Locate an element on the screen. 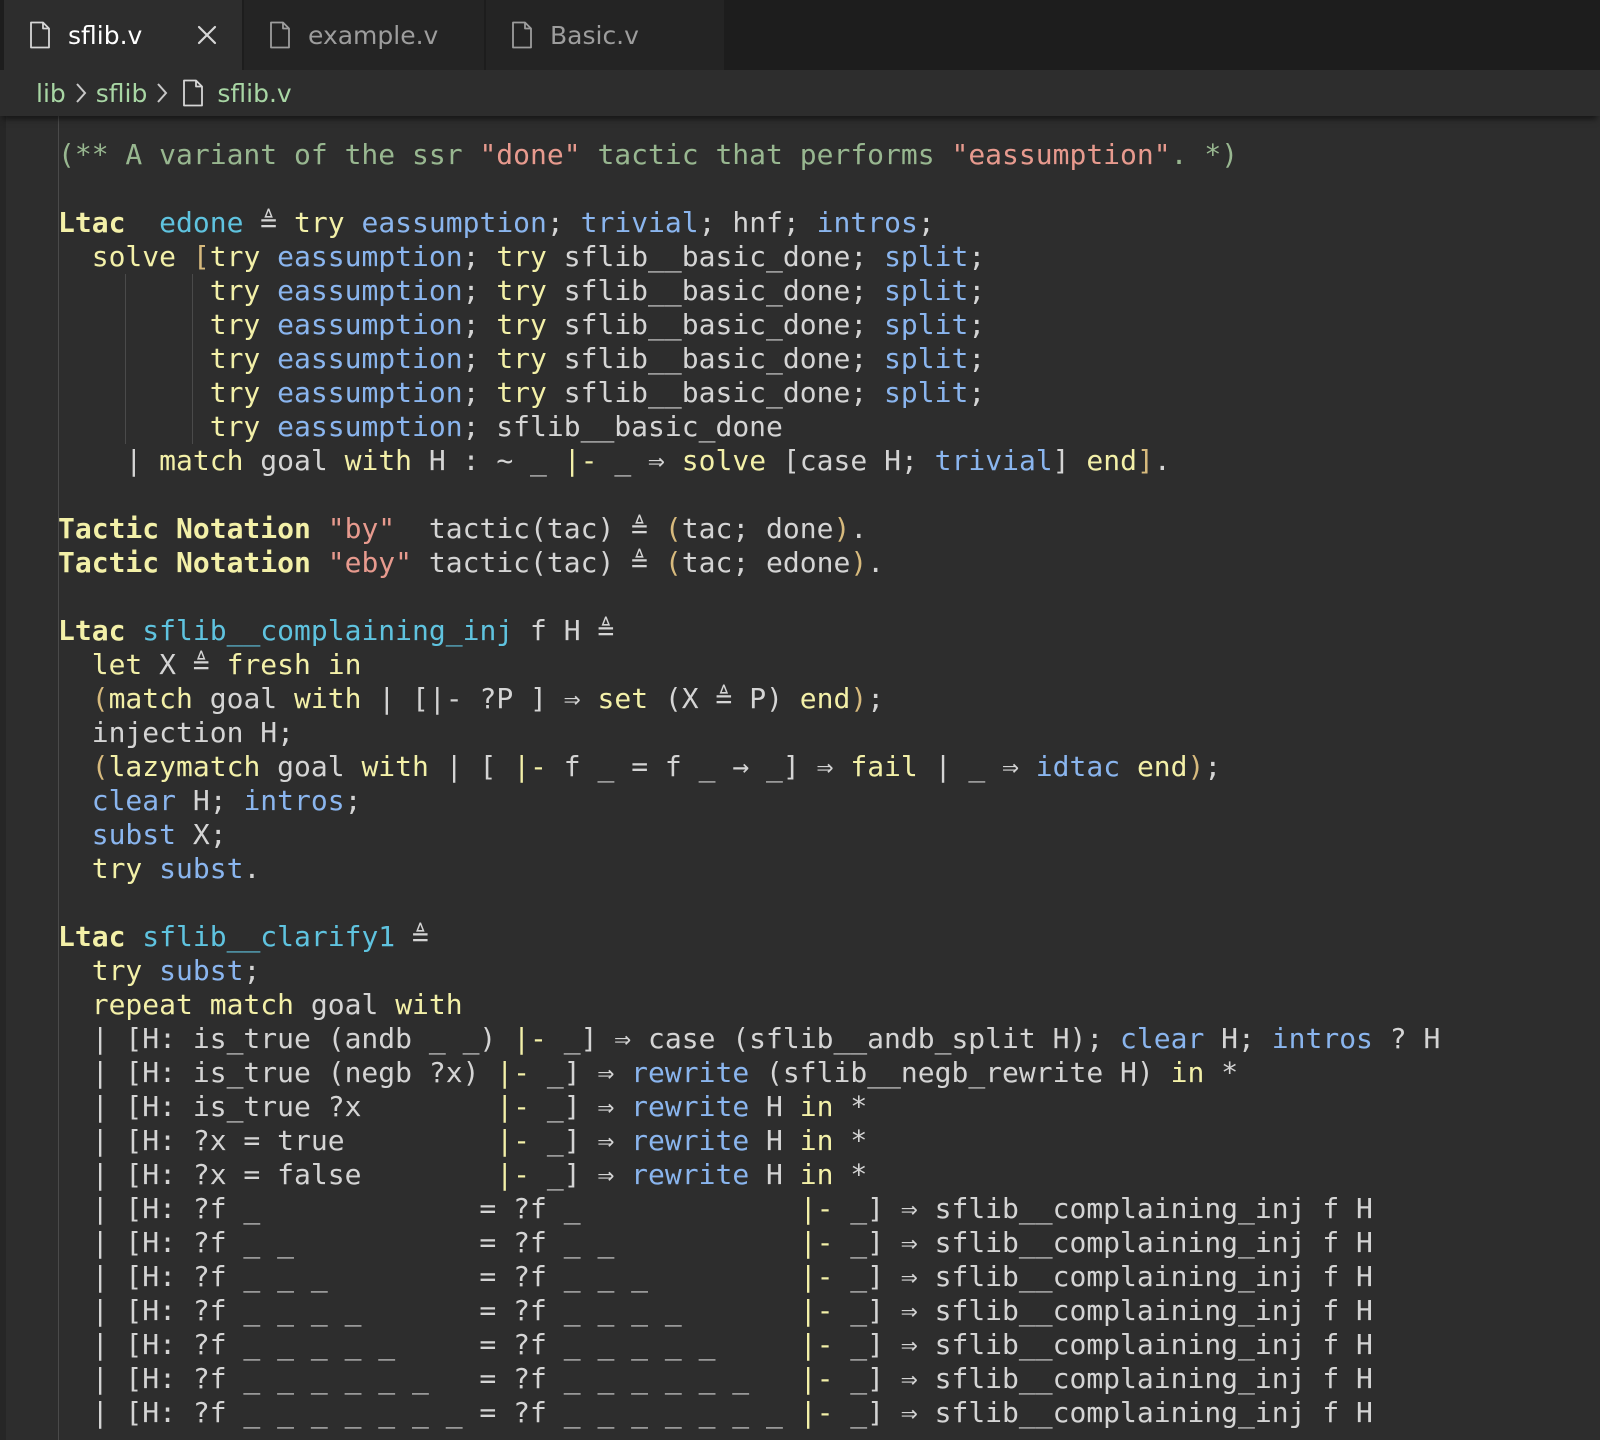 This screenshot has height=1440, width=1600. code-token: intros is located at coordinates (294, 800).